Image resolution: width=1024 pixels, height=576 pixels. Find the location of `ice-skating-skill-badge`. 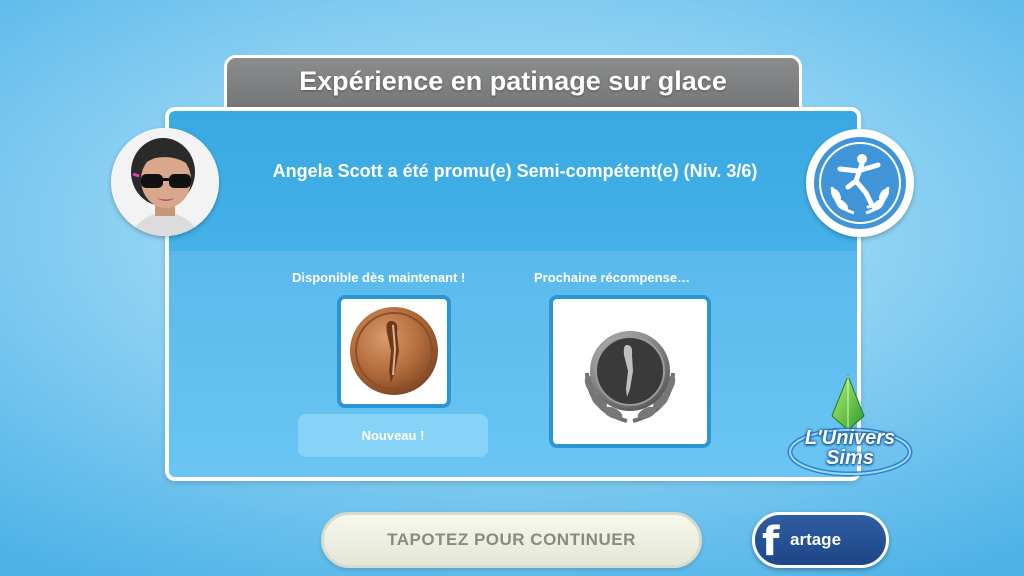

ice-skating-skill-badge is located at coordinates (860, 183).